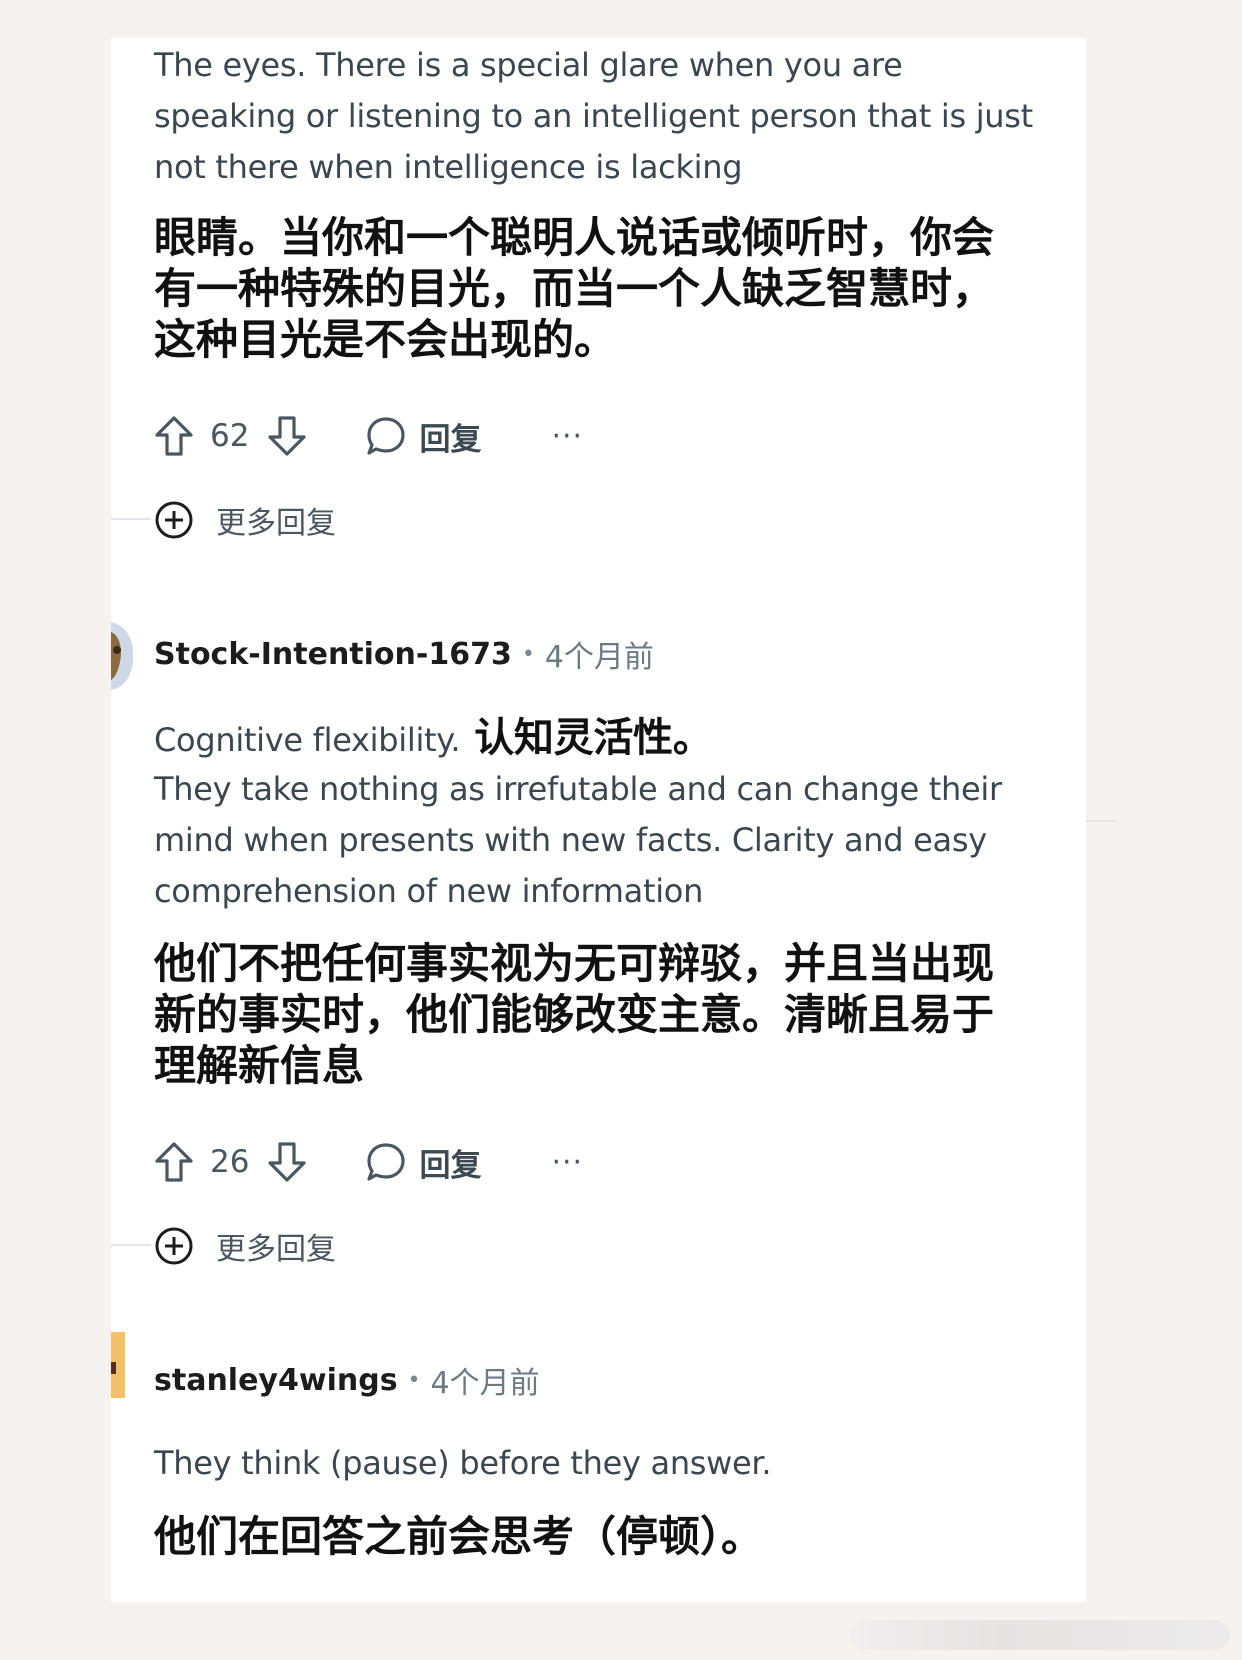 This screenshot has width=1242, height=1660. I want to click on comment-lead-en: Cognitive flexibility., so click(307, 740).